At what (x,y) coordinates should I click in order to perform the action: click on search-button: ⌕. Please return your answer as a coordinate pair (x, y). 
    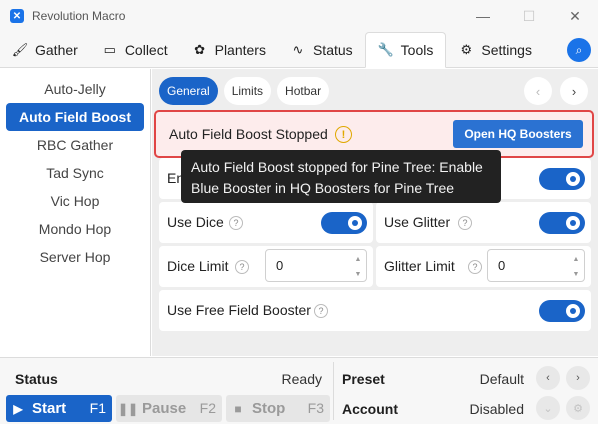
    Looking at the image, I should click on (579, 50).